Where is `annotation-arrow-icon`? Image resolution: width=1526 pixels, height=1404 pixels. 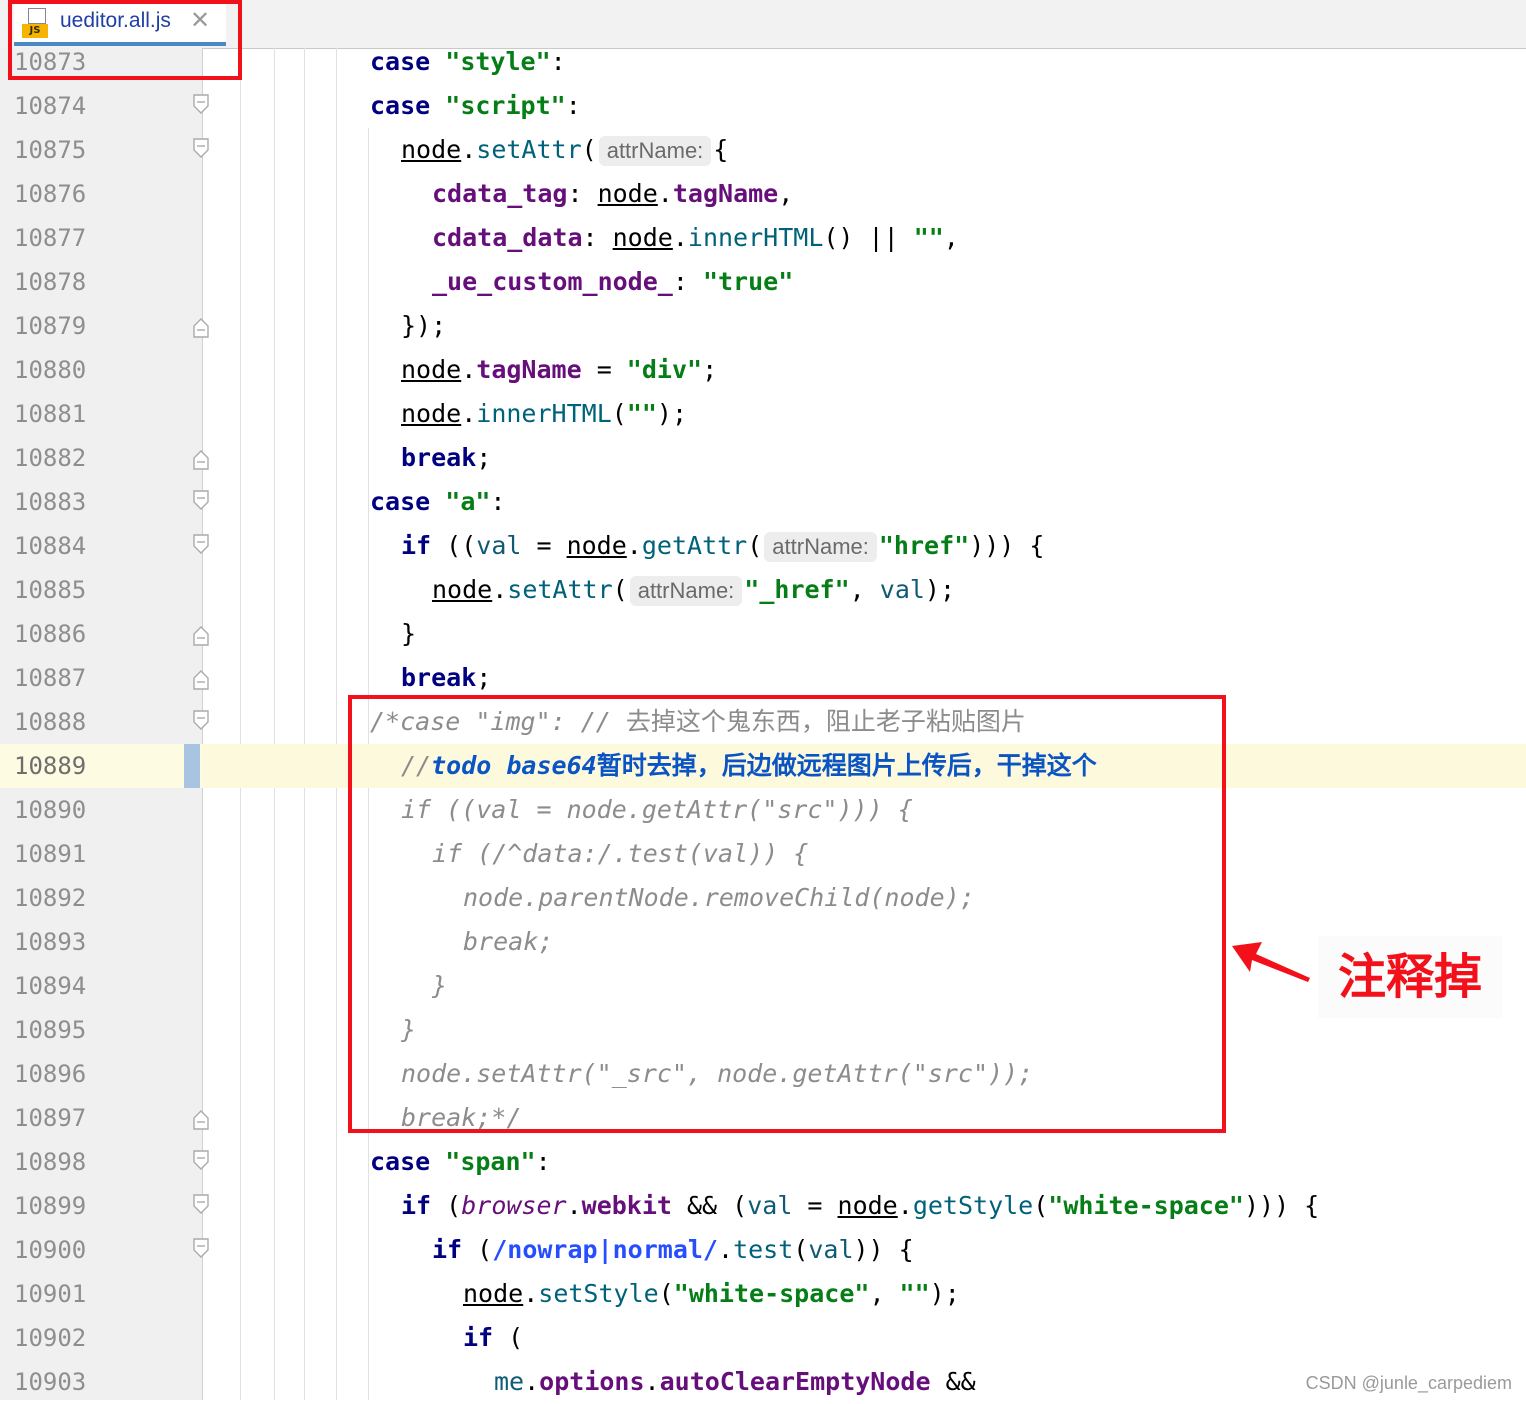 annotation-arrow-icon is located at coordinates (1271, 962).